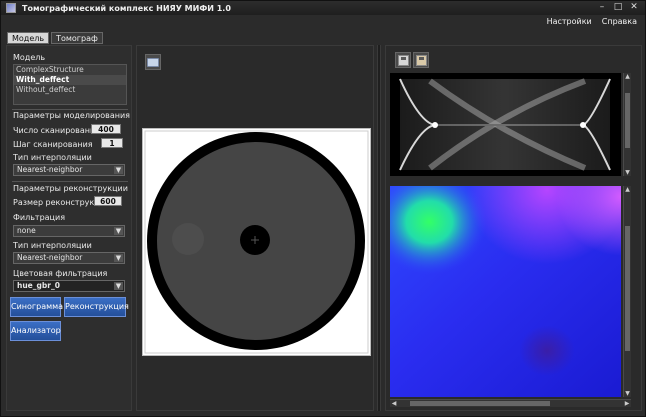 The height and width of the screenshot is (417, 646). I want to click on recon-size-input: 600, so click(108, 201).